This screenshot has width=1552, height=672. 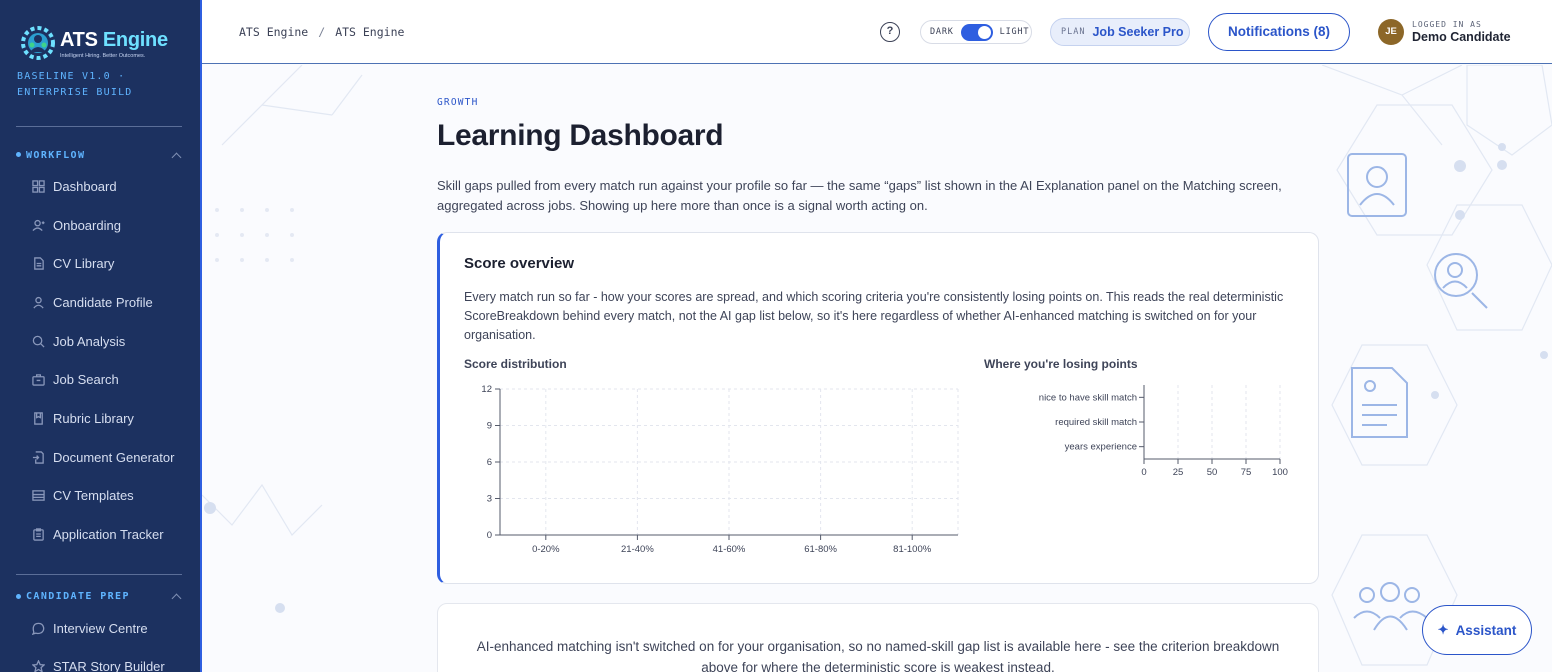 What do you see at coordinates (100, 155) in the screenshot?
I see `sidebar-section-workflow: WORKFLOW` at bounding box center [100, 155].